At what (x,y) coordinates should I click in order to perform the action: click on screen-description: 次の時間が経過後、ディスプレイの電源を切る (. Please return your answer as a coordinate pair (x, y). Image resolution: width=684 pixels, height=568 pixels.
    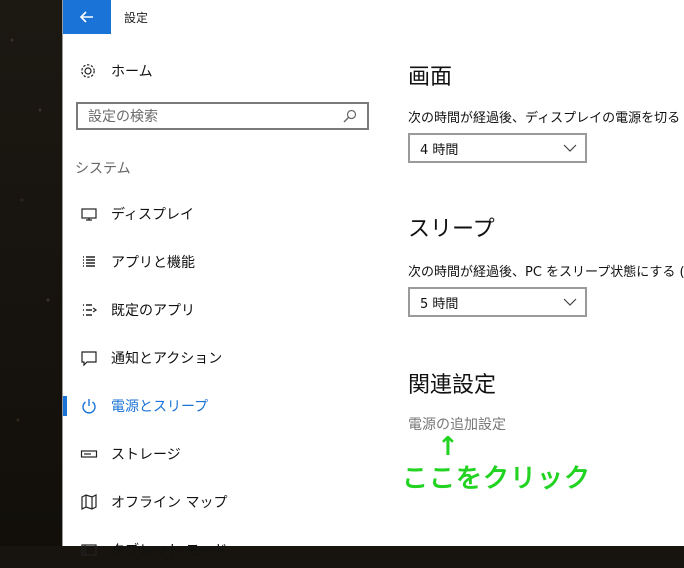
    Looking at the image, I should click on (546, 118).